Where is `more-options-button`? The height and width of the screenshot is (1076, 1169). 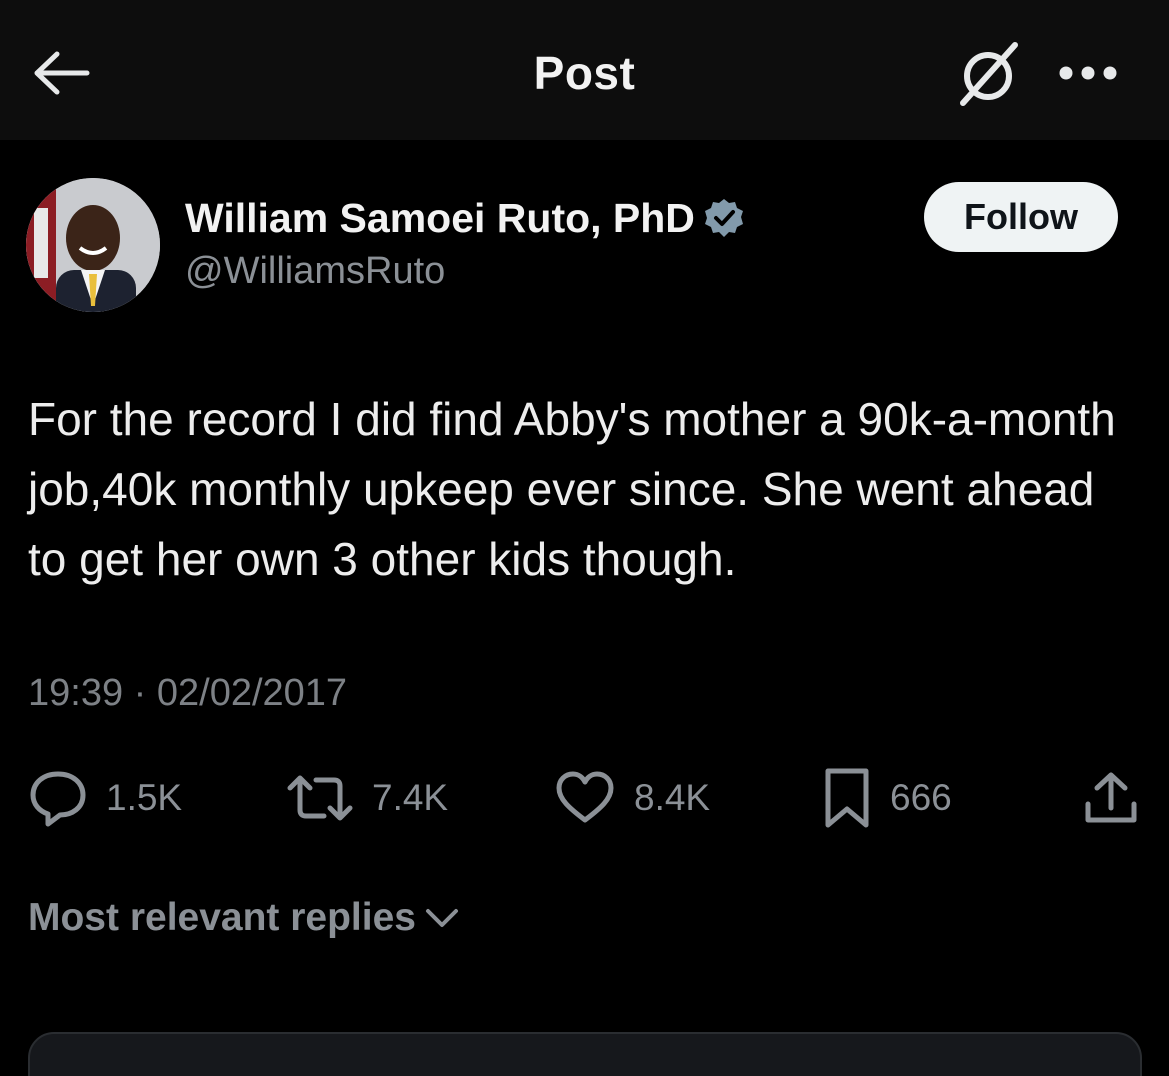 more-options-button is located at coordinates (1088, 75).